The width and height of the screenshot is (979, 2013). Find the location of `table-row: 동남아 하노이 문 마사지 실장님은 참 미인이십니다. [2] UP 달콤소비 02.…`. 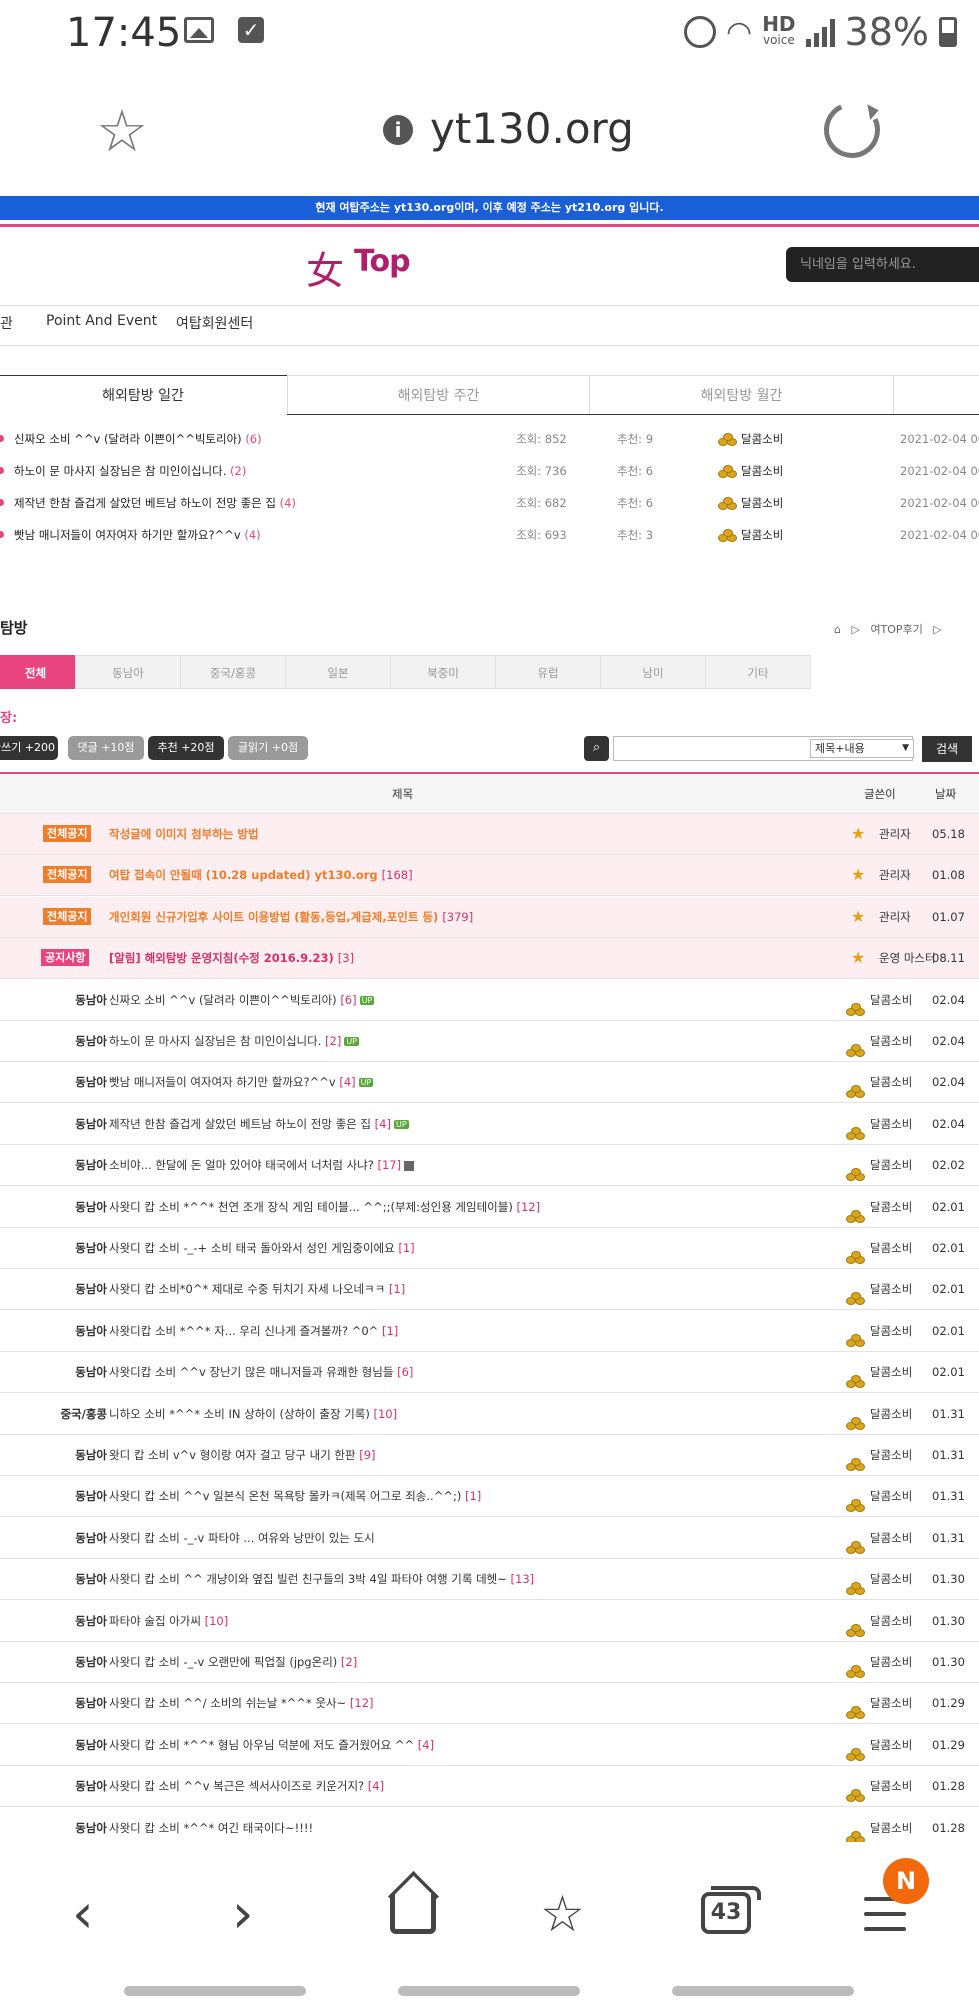

table-row: 동남아 하노이 문 마사지 실장님은 참 미인이십니다. [2] UP 달콤소비 02.… is located at coordinates (489, 1041).